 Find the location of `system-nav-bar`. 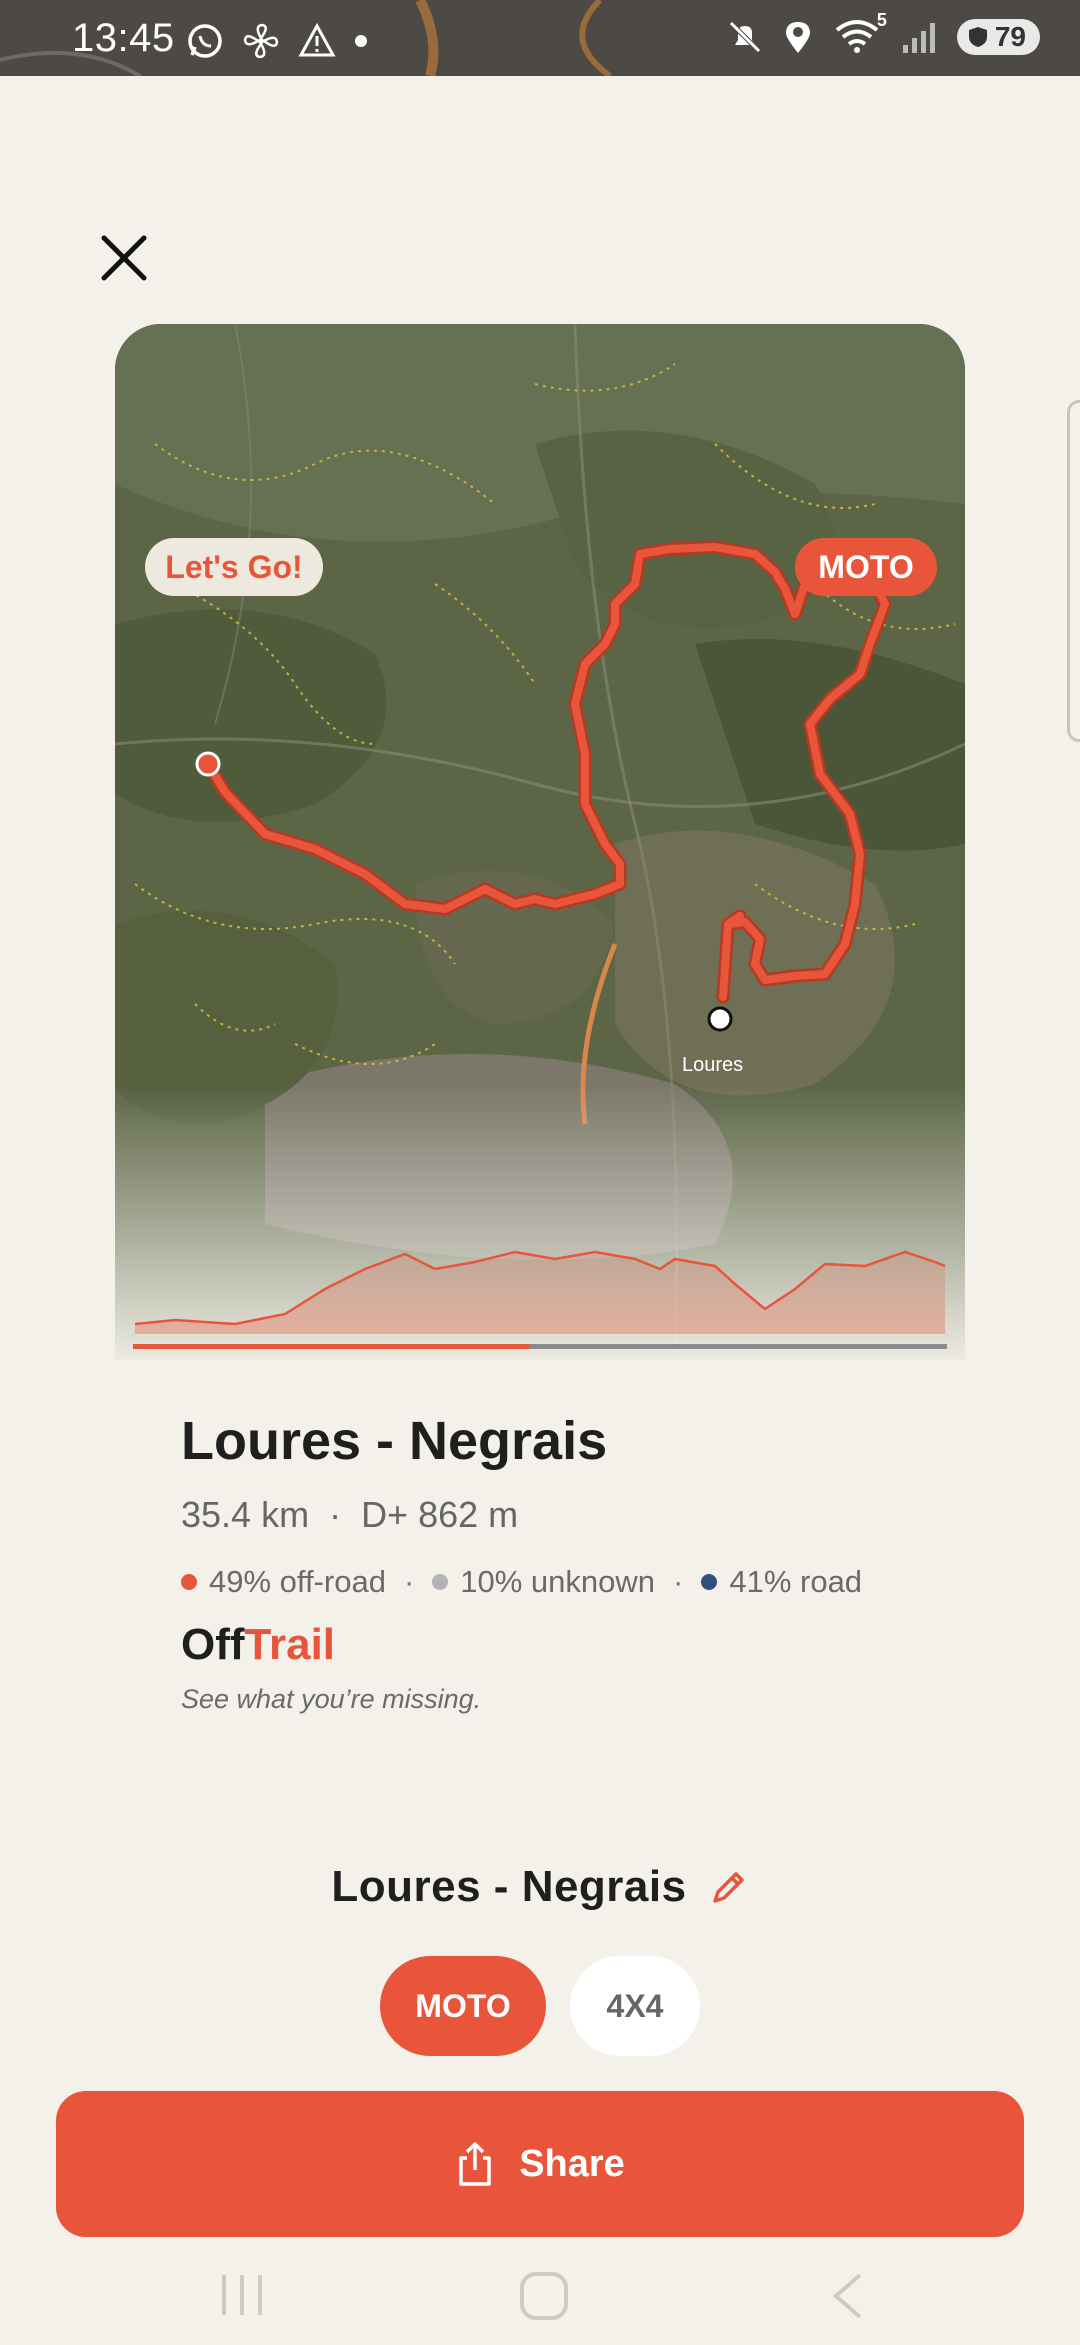

system-nav-bar is located at coordinates (540, 2295).